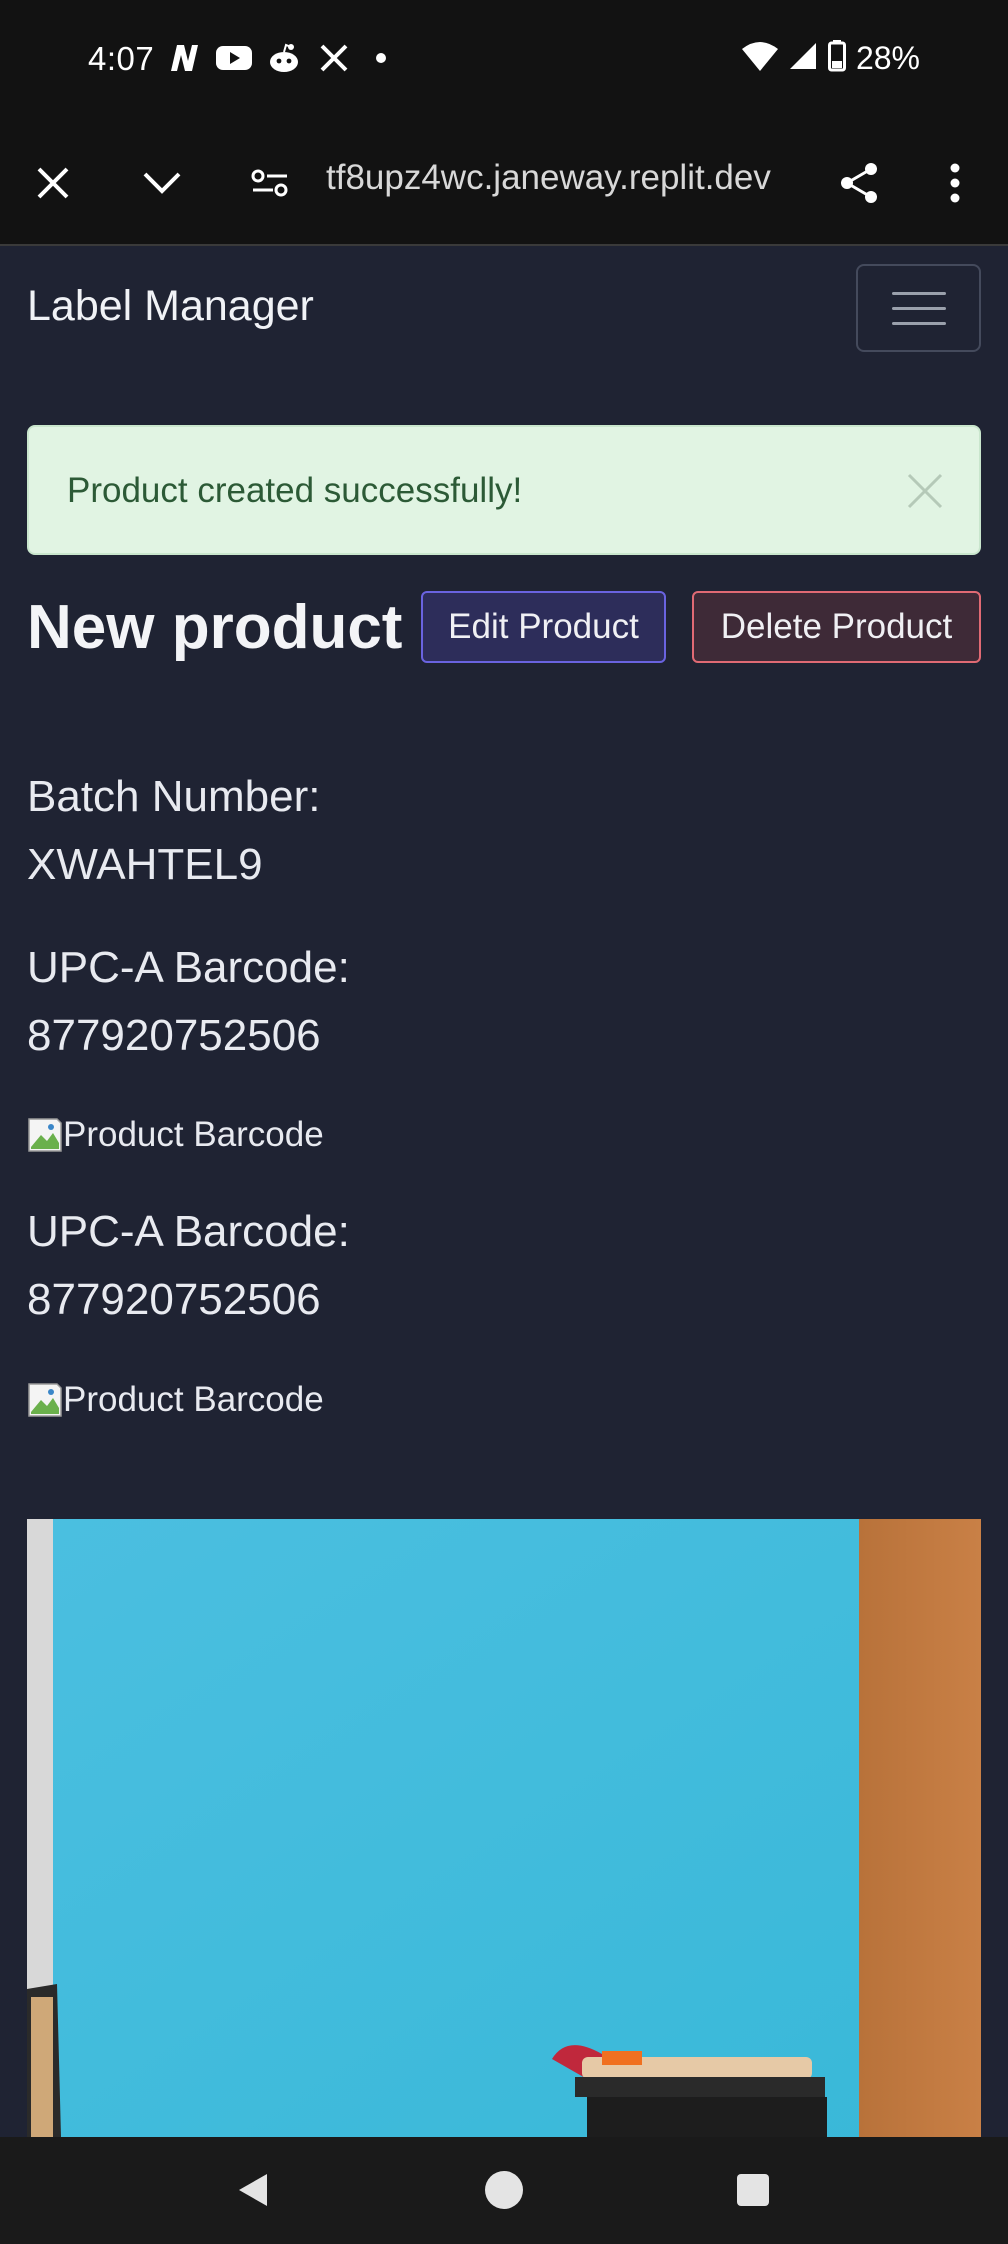  I want to click on success-alert: Product created successfully!, so click(504, 490).